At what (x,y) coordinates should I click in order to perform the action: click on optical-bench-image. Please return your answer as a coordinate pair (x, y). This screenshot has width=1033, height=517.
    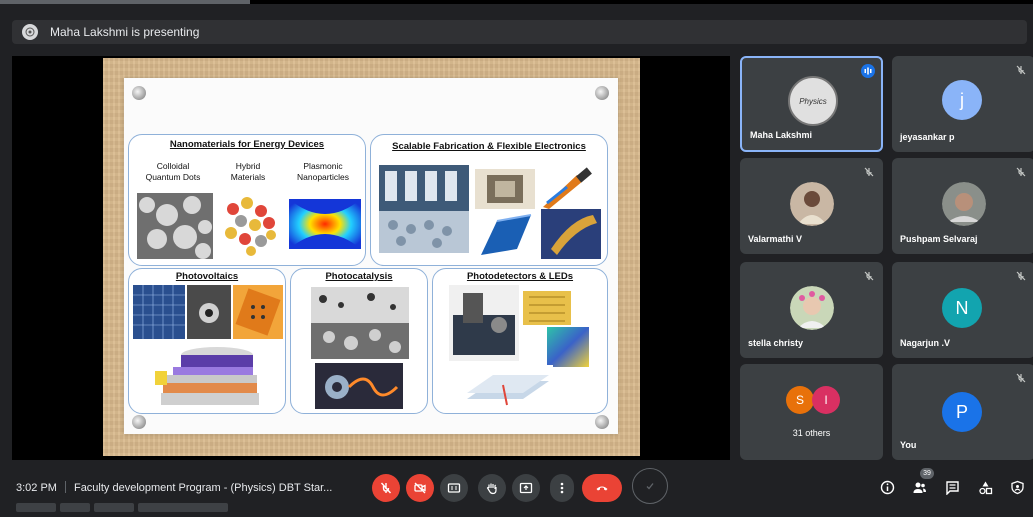
    Looking at the image, I should click on (484, 323).